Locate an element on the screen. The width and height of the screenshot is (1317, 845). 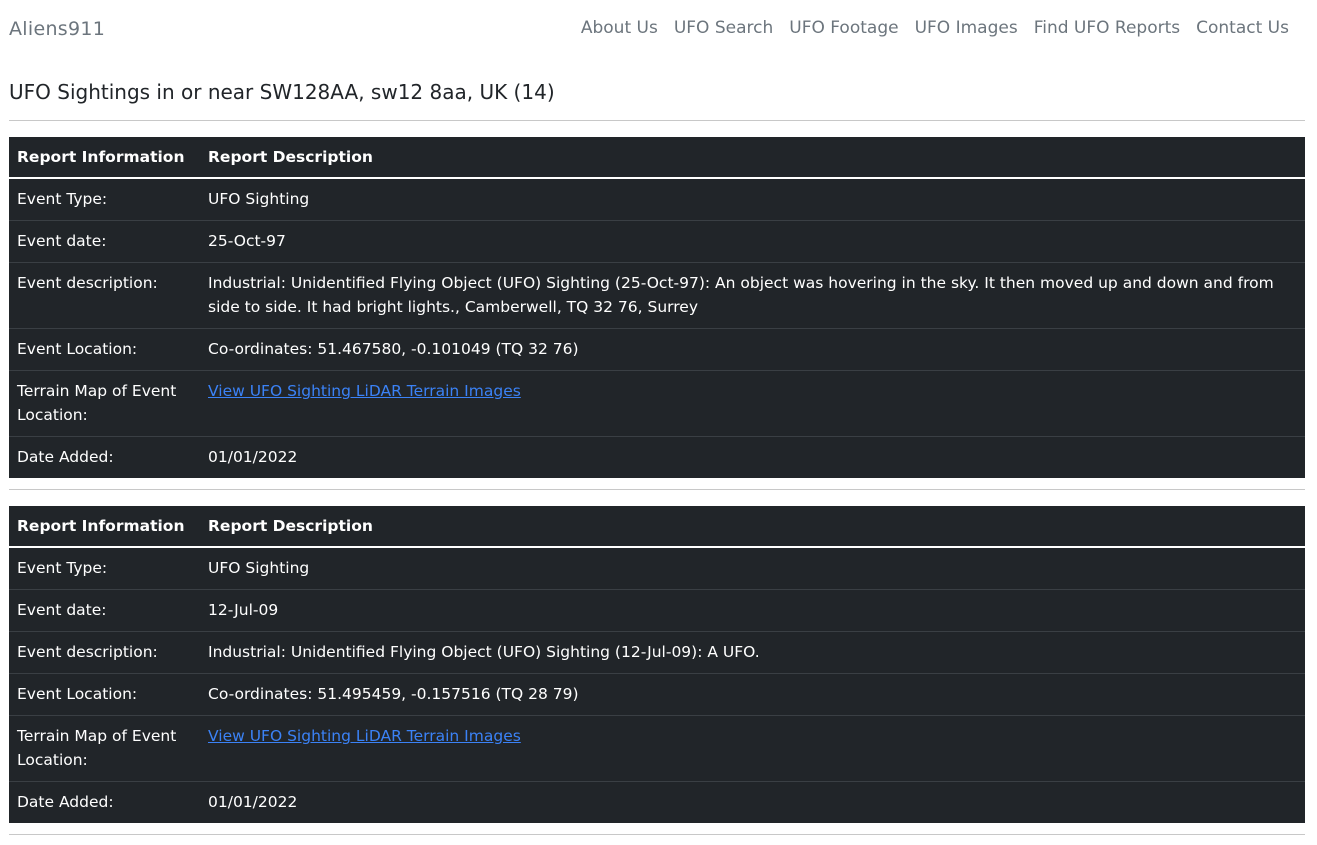
nav-ufo-images: UFO Images is located at coordinates (966, 28).